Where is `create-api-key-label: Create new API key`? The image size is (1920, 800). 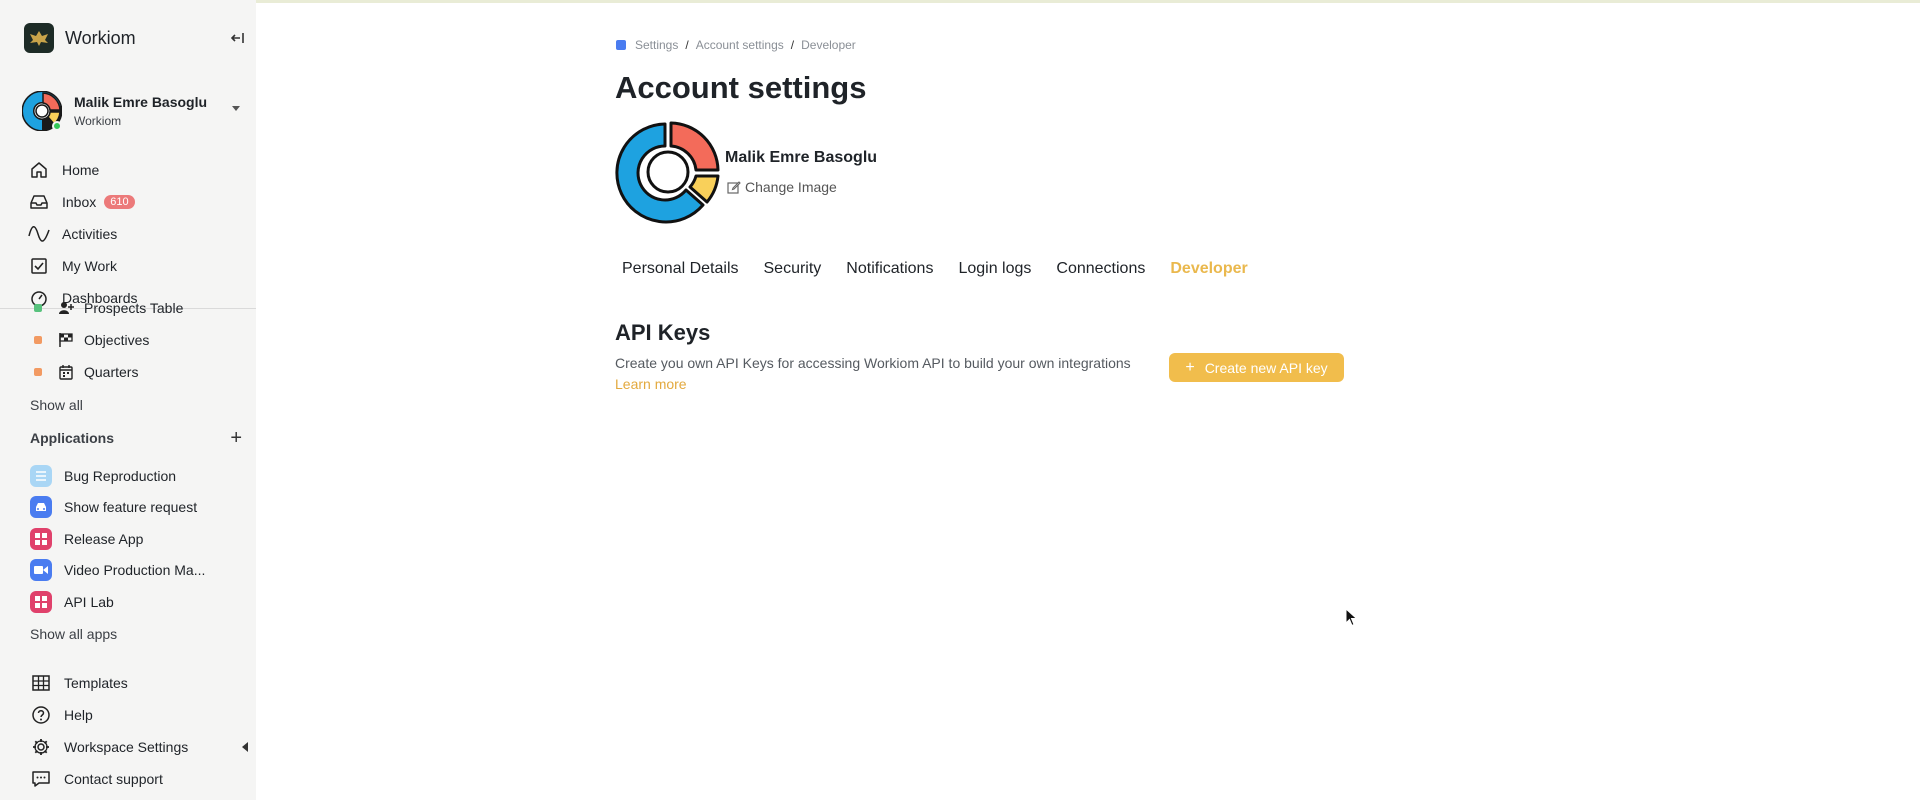
create-api-key-label: Create new API key is located at coordinates (1266, 367).